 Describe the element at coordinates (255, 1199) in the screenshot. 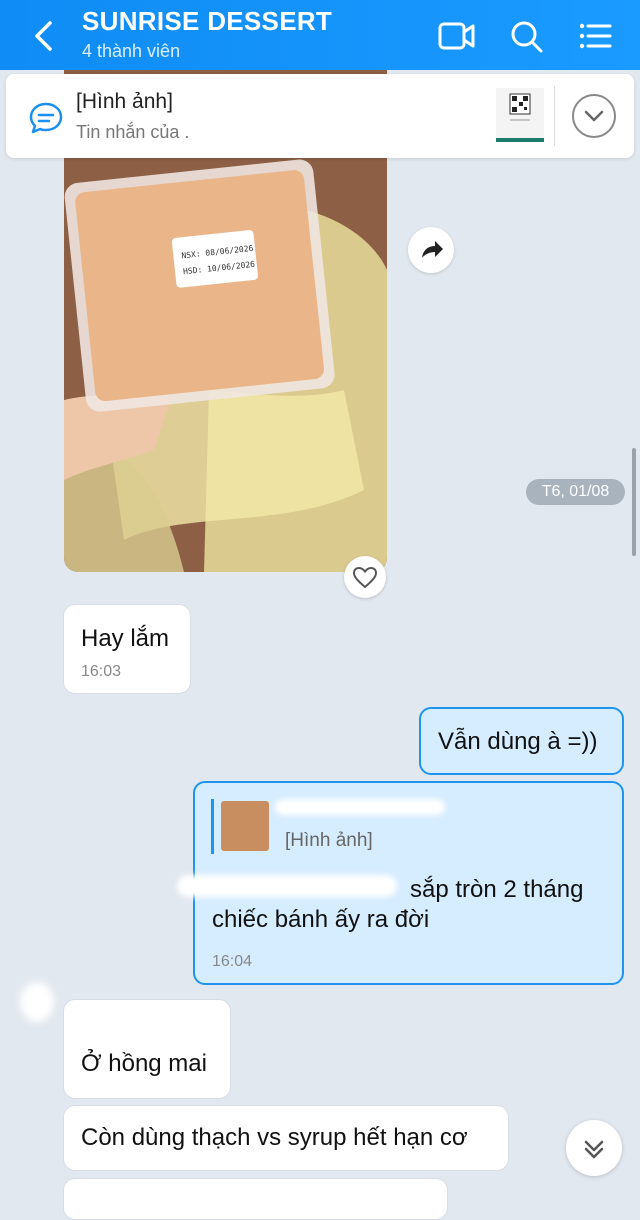

I see `message-bubble-incoming` at that location.